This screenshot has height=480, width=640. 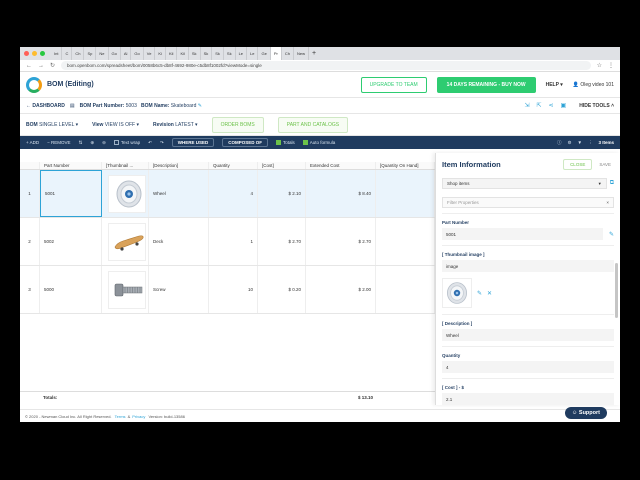 What do you see at coordinates (179, 241) in the screenshot?
I see `description-cell: Deck` at bounding box center [179, 241].